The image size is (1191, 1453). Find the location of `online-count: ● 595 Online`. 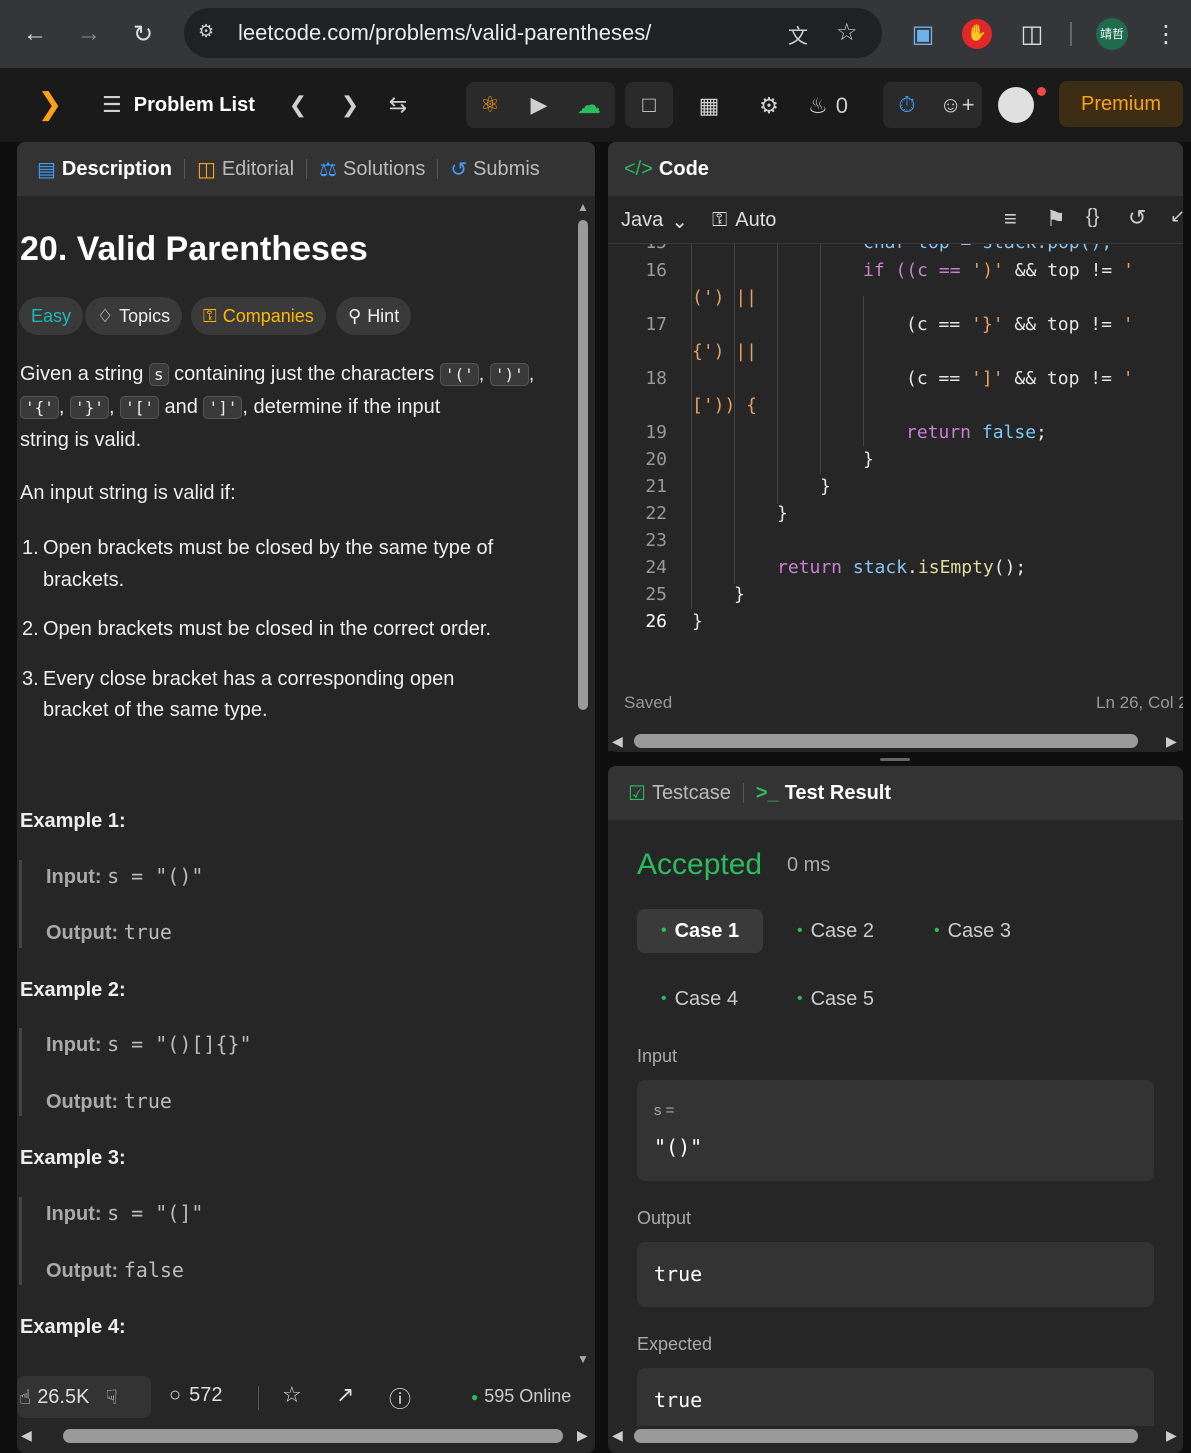

online-count: ● 595 Online is located at coordinates (521, 1396).